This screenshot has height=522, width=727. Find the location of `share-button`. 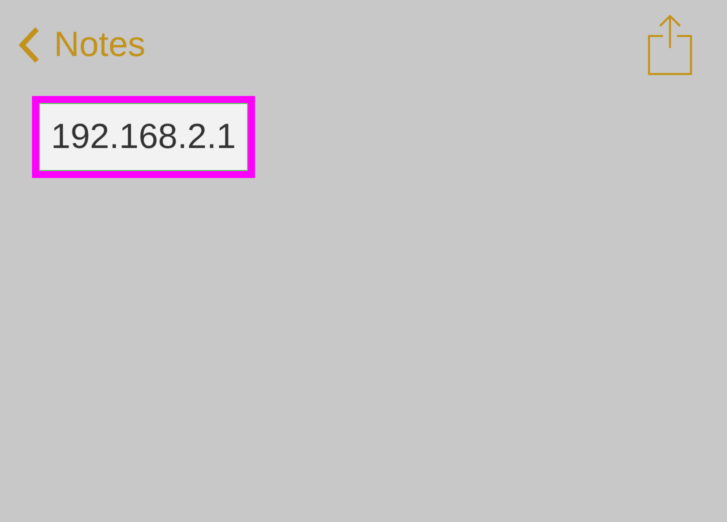

share-button is located at coordinates (670, 45).